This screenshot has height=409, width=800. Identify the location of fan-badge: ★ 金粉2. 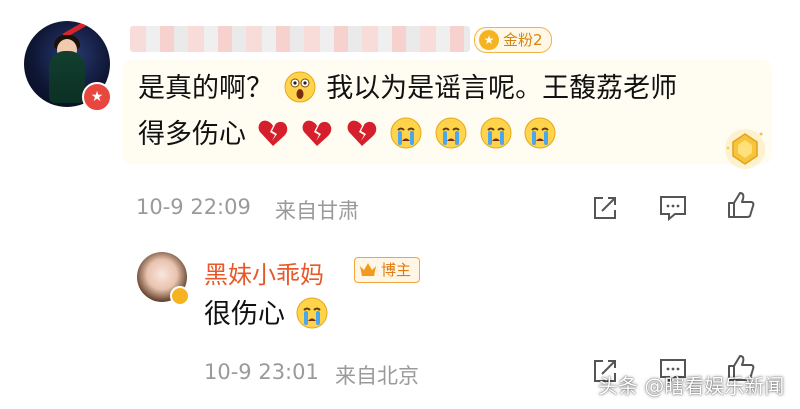
(513, 40).